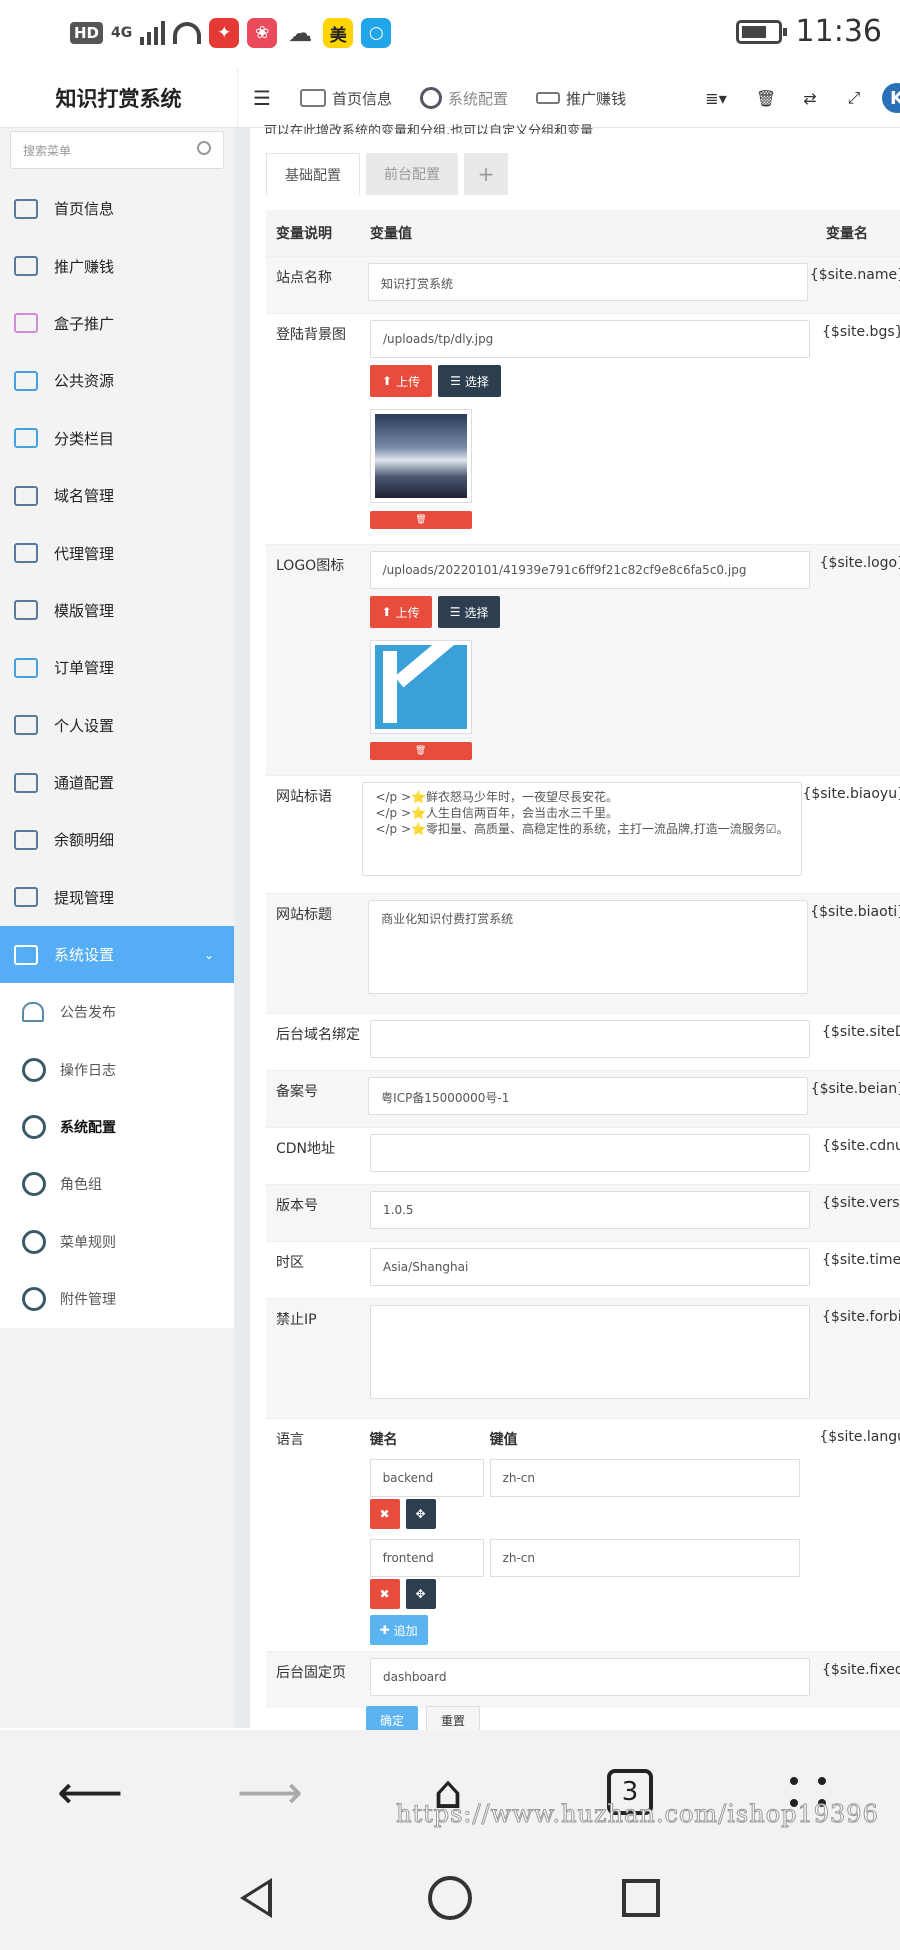  I want to click on add-tab-button: +, so click(486, 174).